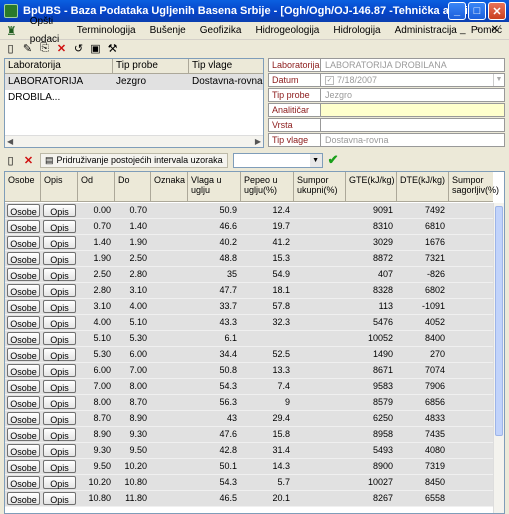  Describe the element at coordinates (249, 499) in the screenshot. I see `table-row: Osobe Opis 10.80 11.80 46.5 20.1 8267 6558` at that location.